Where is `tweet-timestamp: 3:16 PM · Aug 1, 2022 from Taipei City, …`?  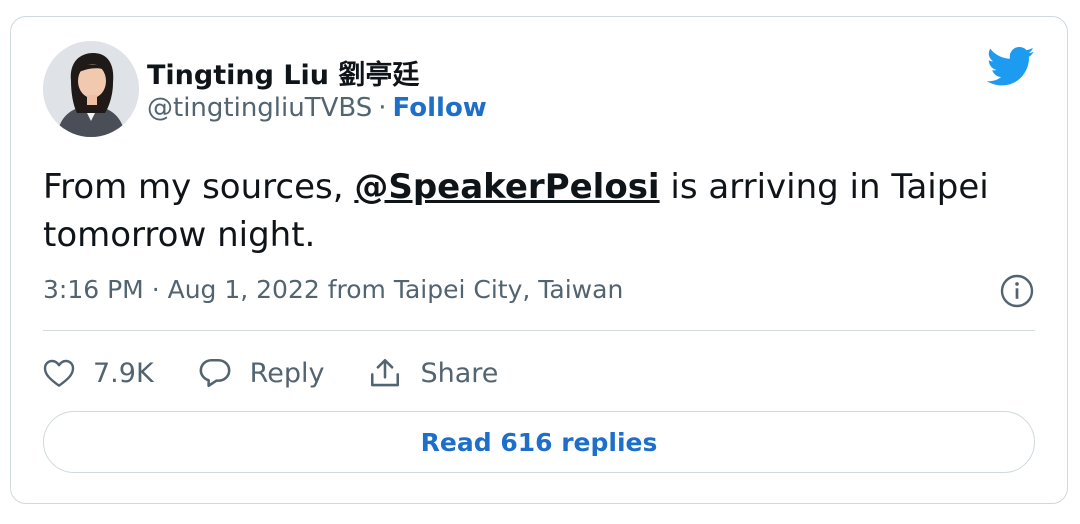 tweet-timestamp: 3:16 PM · Aug 1, 2022 from Taipei City, … is located at coordinates (333, 289).